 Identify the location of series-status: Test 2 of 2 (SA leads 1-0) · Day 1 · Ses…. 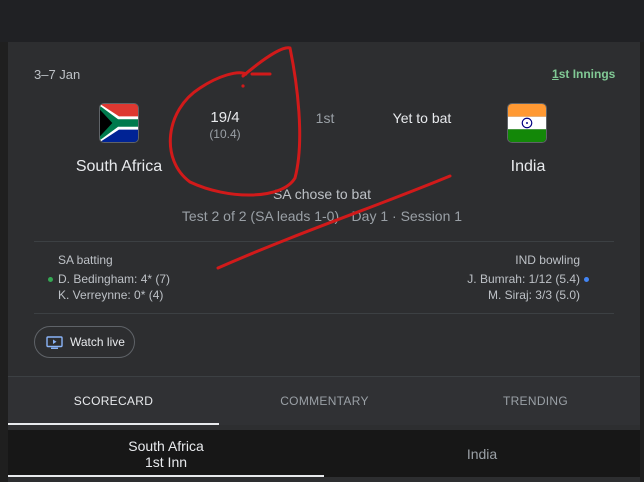
(322, 216).